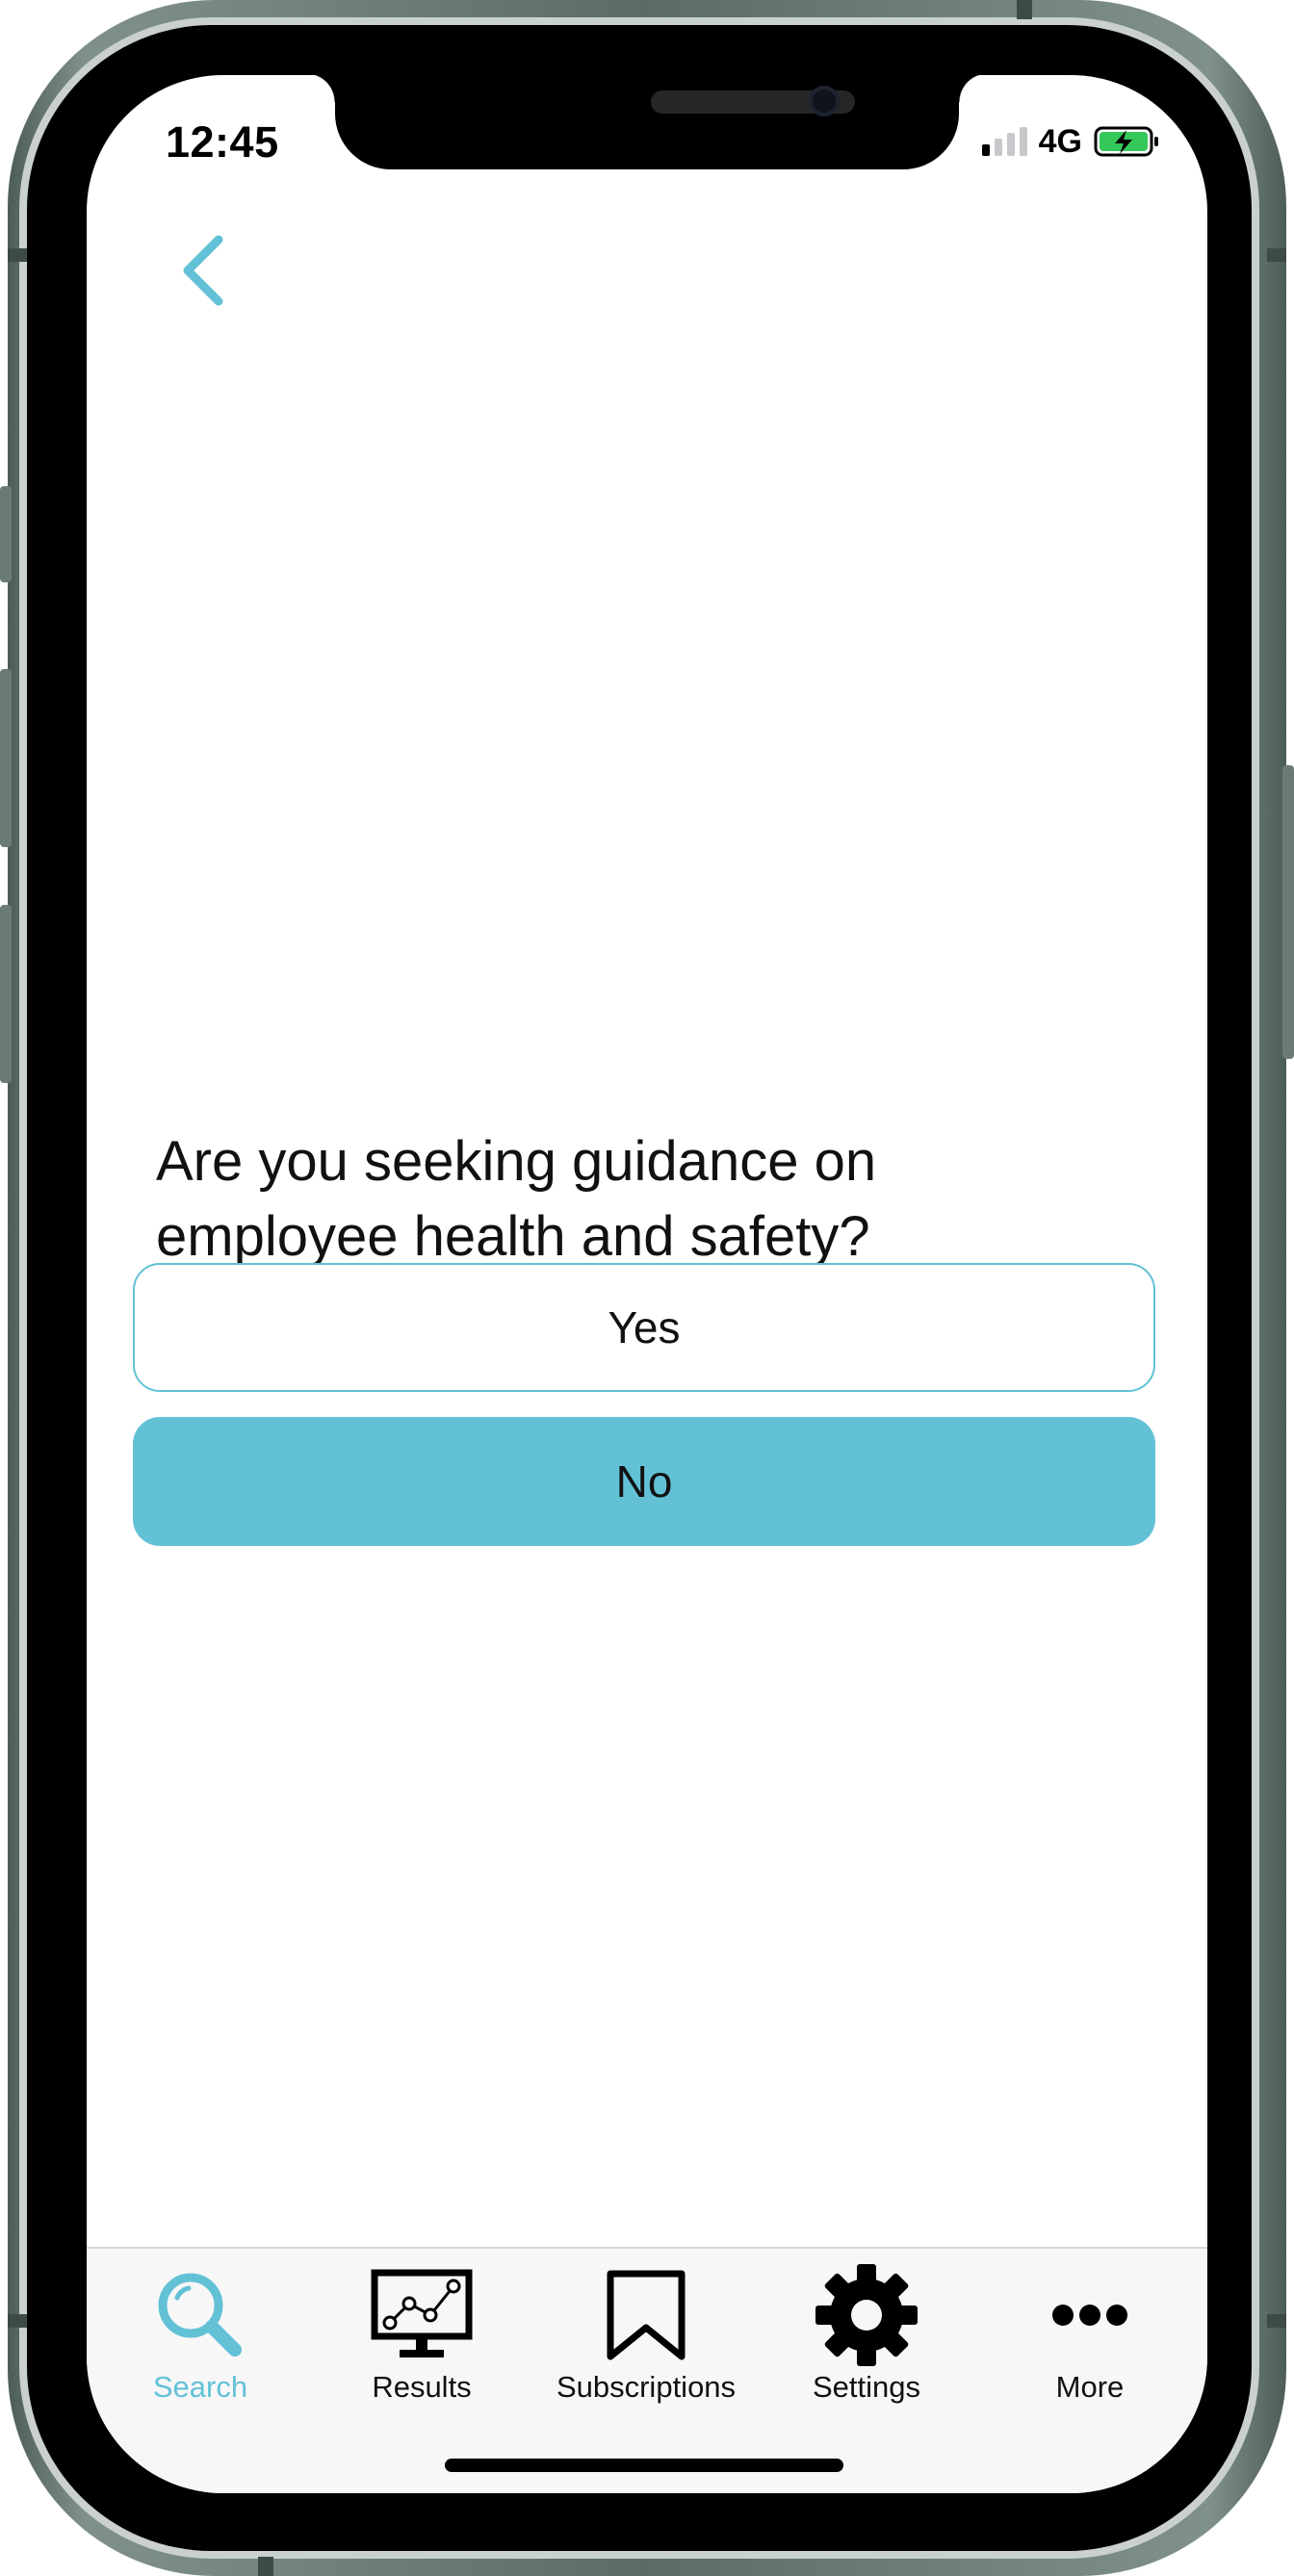  I want to click on search-icon, so click(200, 2315).